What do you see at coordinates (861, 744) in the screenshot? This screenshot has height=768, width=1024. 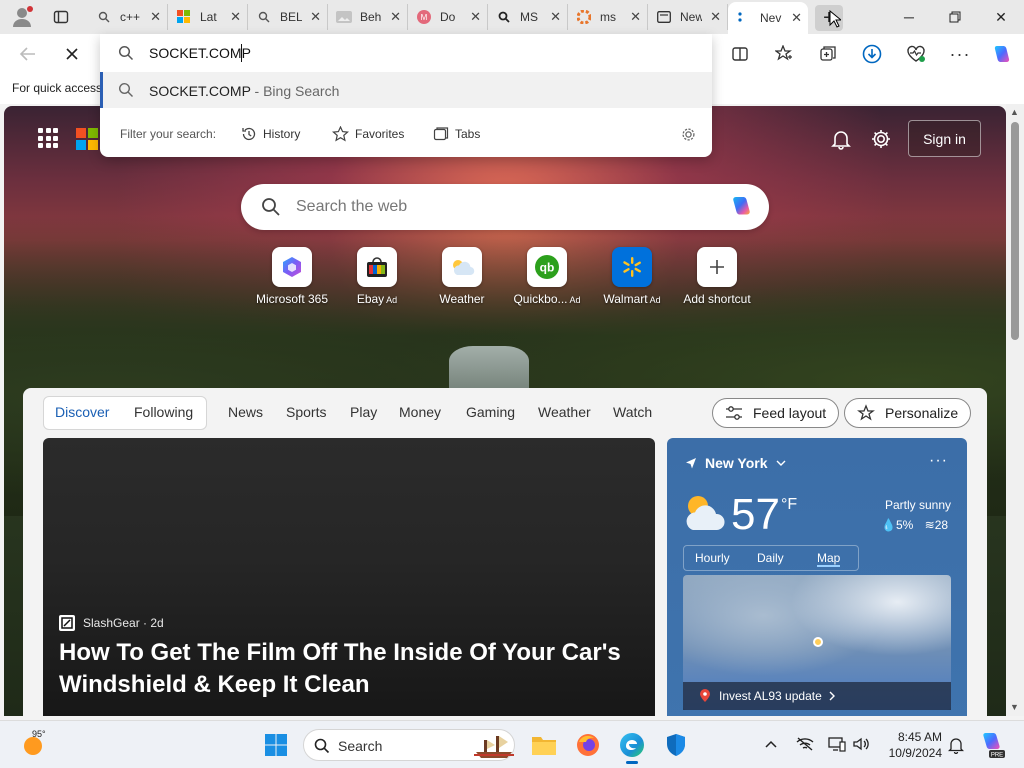 I see `volume-icon` at bounding box center [861, 744].